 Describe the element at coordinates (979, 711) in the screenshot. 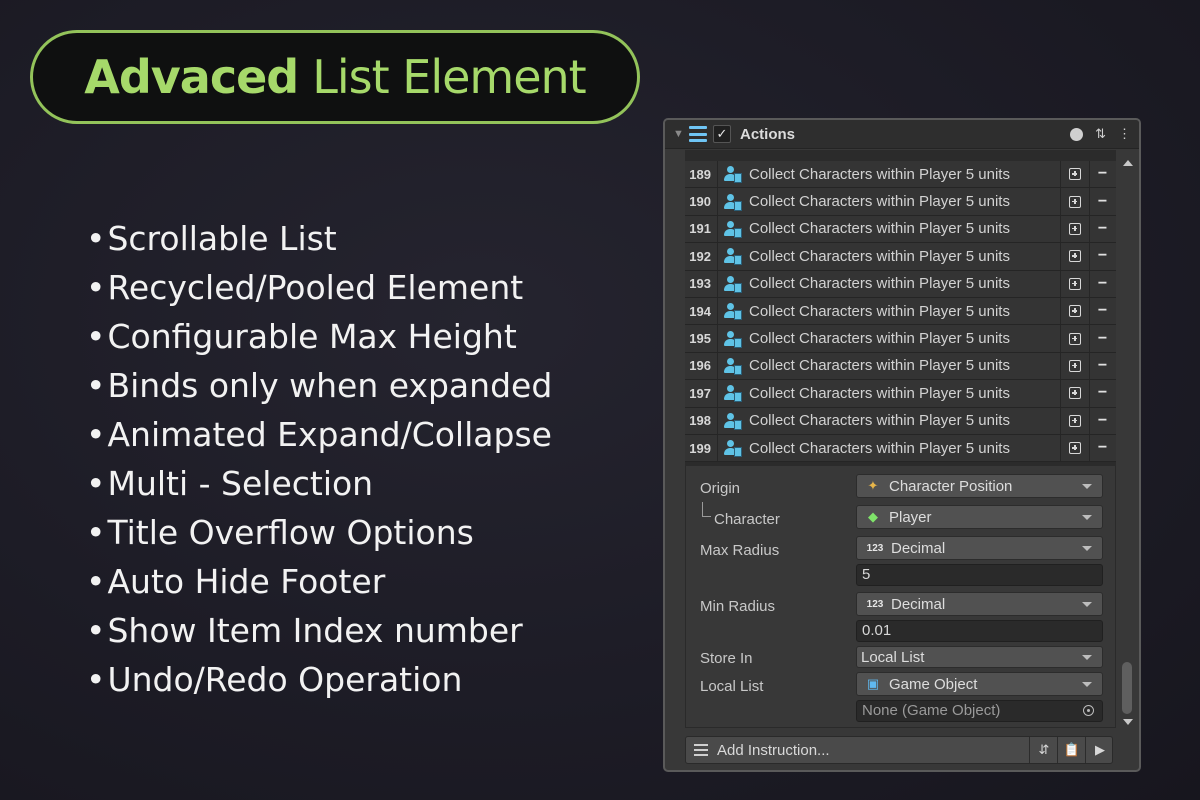

I see `game-object-field: None (Game Object)` at that location.